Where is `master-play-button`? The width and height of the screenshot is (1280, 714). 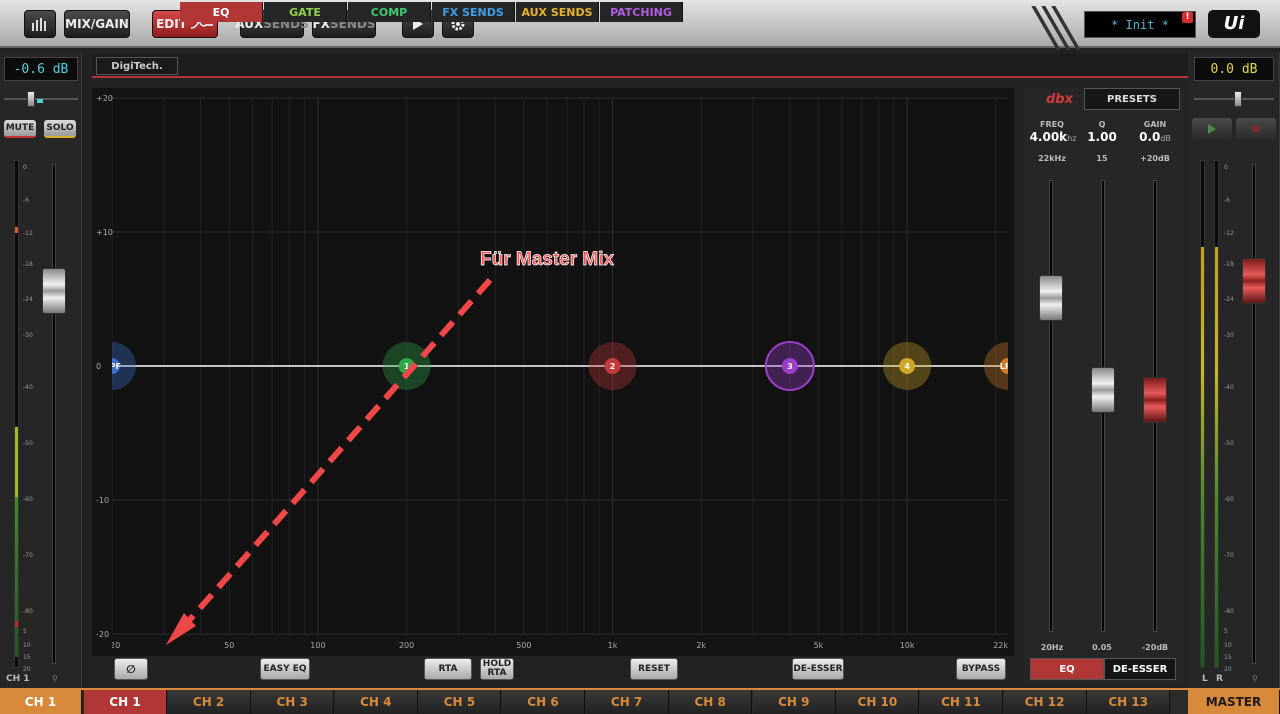 master-play-button is located at coordinates (1212, 129).